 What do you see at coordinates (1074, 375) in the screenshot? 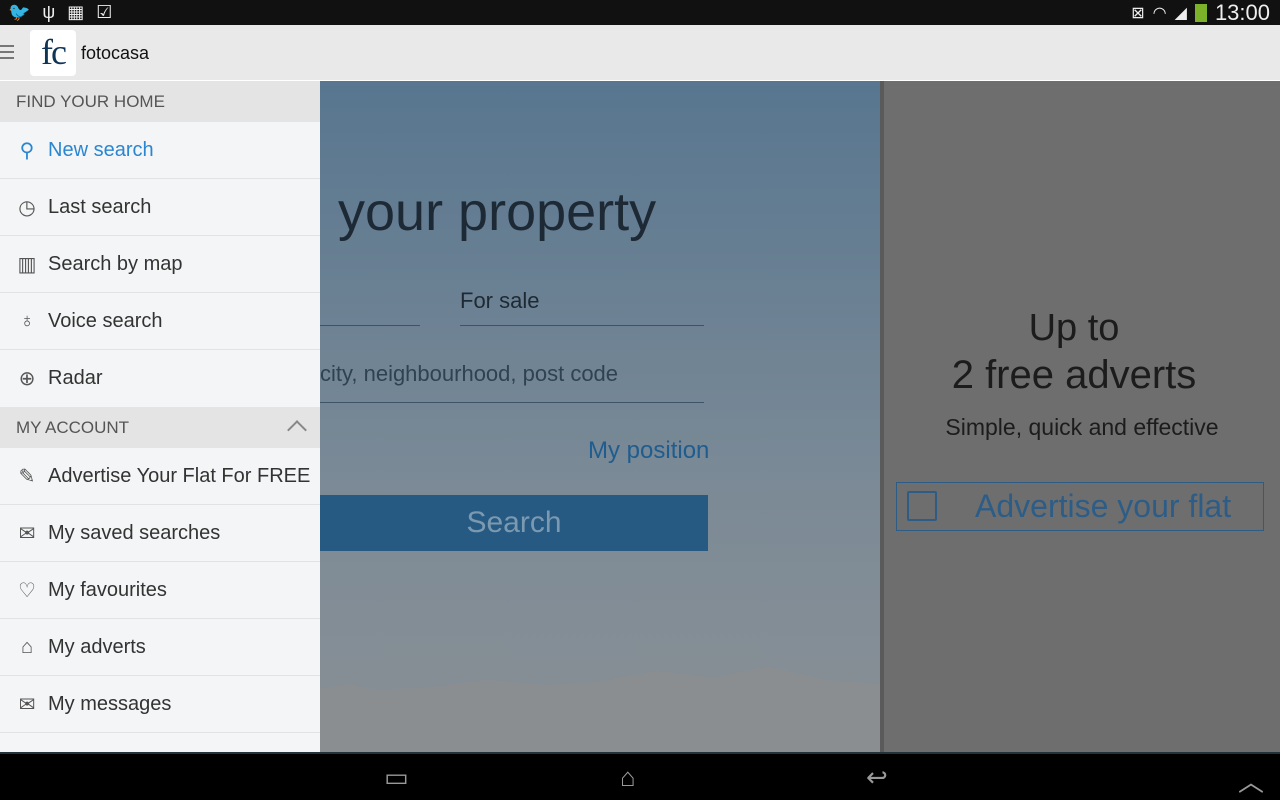
I see `promo-line2: 2 free adverts` at bounding box center [1074, 375].